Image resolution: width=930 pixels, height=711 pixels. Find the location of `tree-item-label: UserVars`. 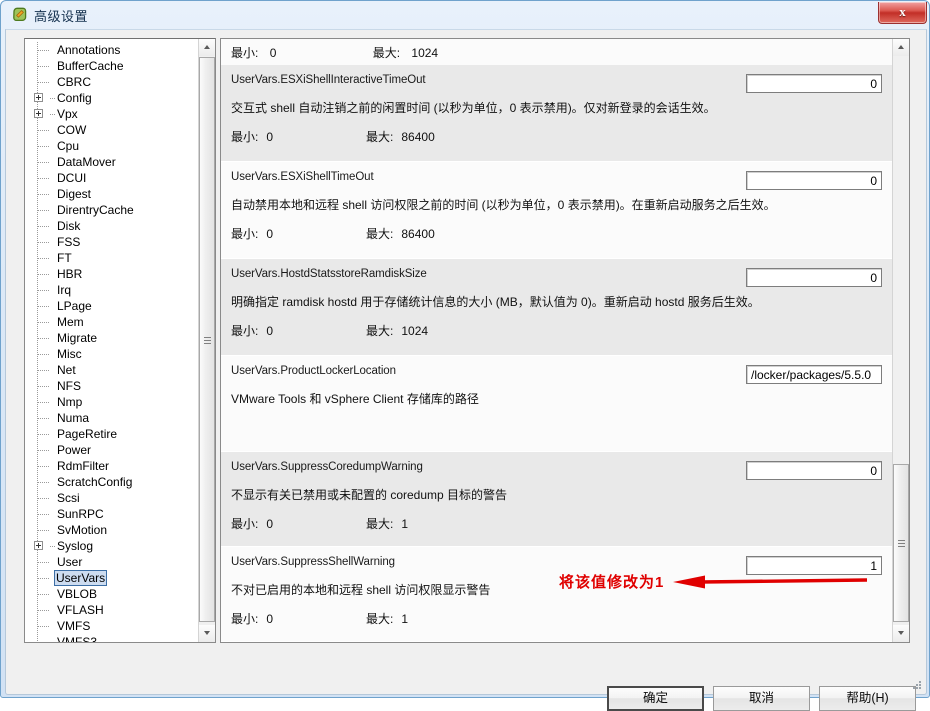

tree-item-label: UserVars is located at coordinates (81, 578).